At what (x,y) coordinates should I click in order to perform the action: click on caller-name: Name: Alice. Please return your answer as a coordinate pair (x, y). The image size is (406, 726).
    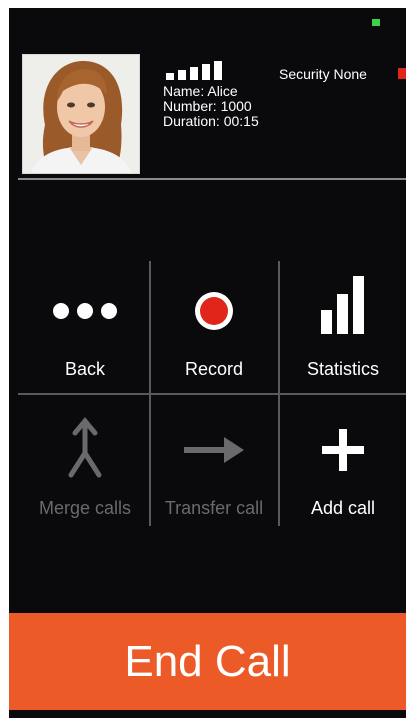
    Looking at the image, I should click on (200, 91).